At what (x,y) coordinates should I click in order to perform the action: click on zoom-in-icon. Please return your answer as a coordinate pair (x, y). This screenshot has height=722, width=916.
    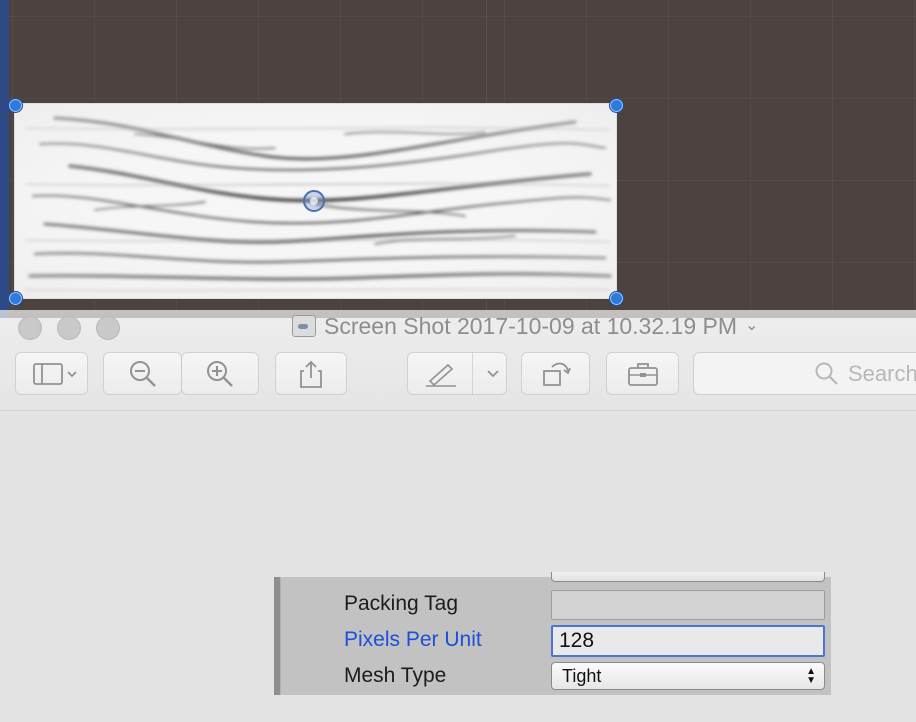
    Looking at the image, I should click on (220, 373).